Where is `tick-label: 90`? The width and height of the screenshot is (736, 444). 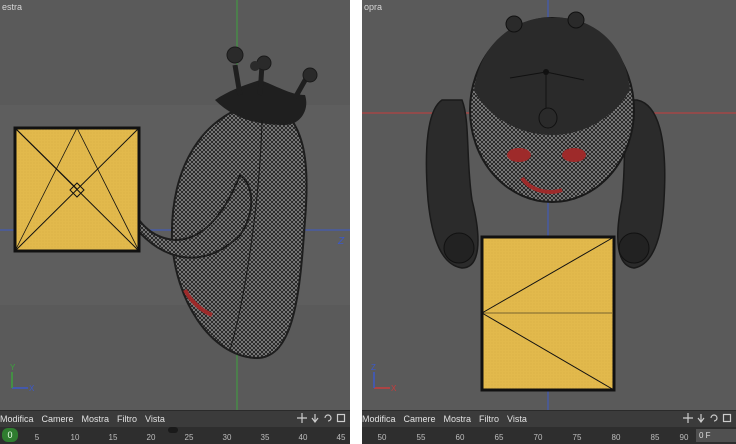 tick-label: 90 is located at coordinates (684, 437).